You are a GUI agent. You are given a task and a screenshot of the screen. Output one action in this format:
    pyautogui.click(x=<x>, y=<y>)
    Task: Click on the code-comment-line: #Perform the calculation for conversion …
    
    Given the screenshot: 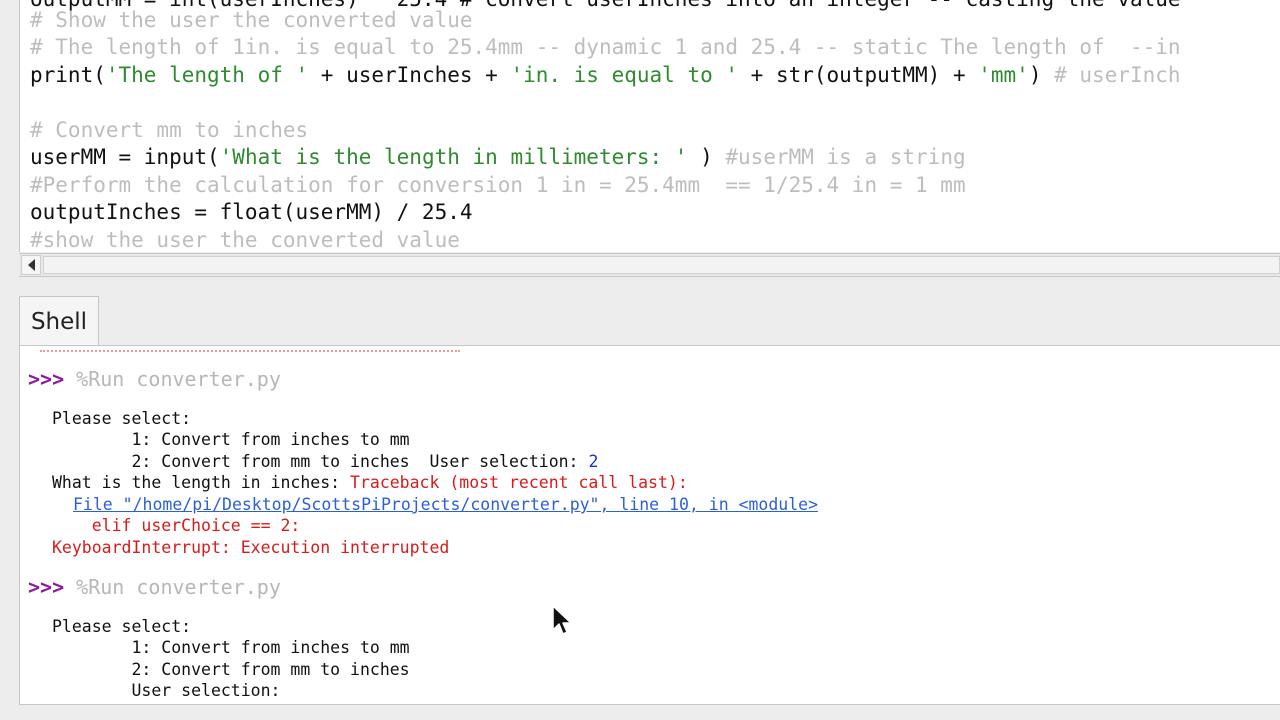 What is the action you would take?
    pyautogui.click(x=498, y=185)
    